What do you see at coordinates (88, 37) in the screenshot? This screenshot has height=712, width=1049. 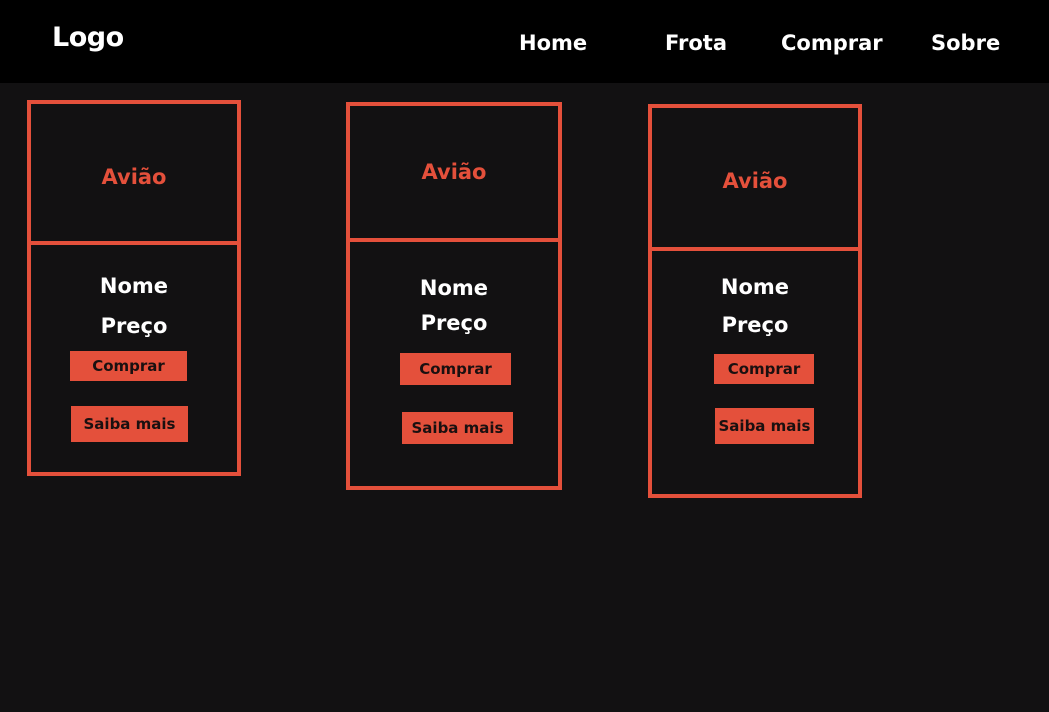 I see `logo: Logo` at bounding box center [88, 37].